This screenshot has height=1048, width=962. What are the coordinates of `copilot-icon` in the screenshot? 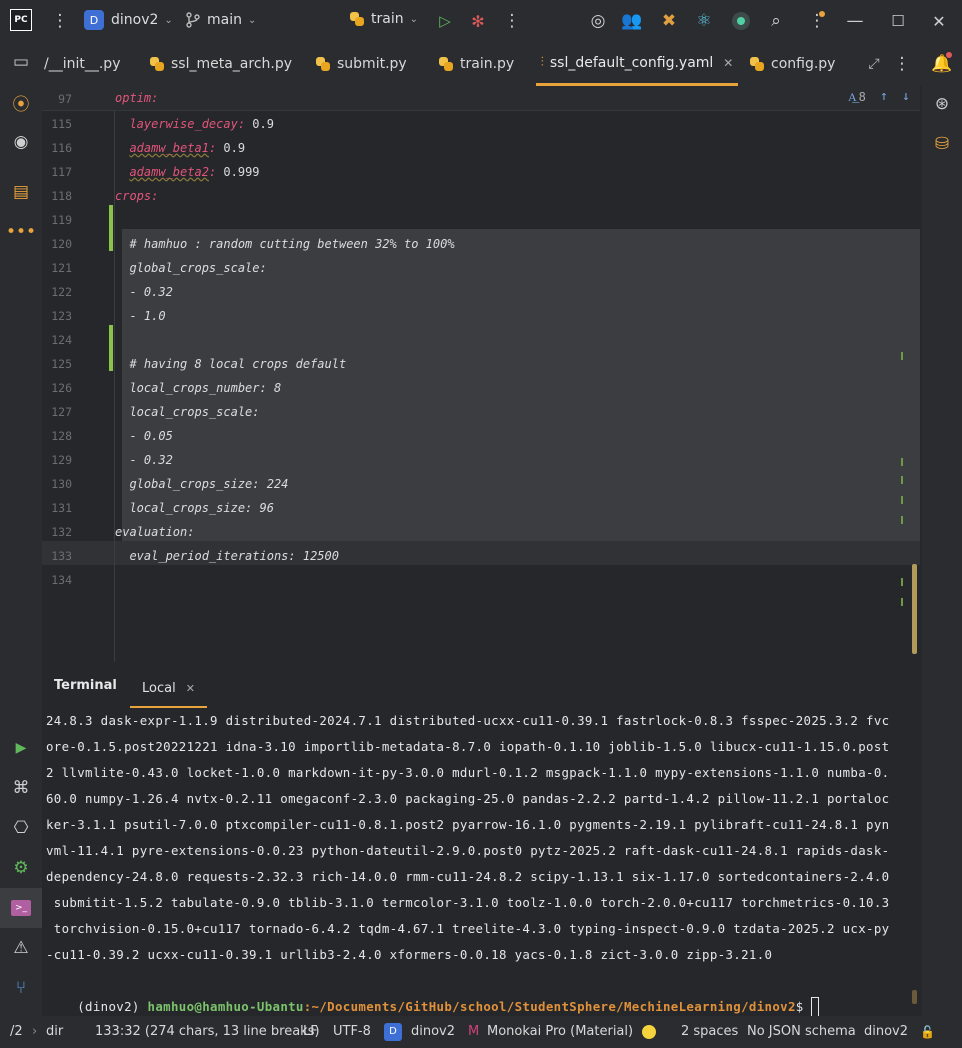 It's located at (741, 21).